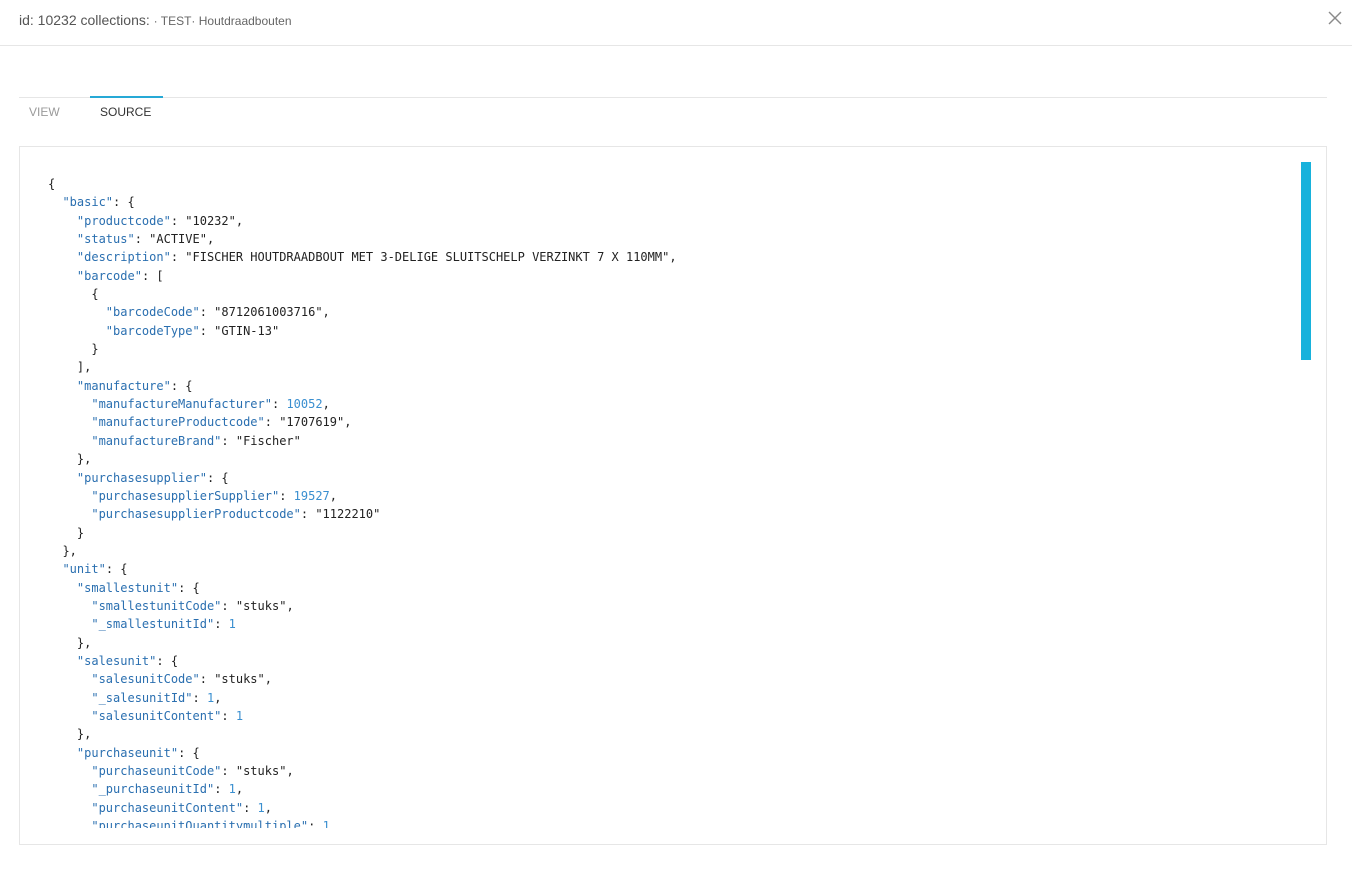  I want to click on json-key: "barcodeCode", so click(152, 312).